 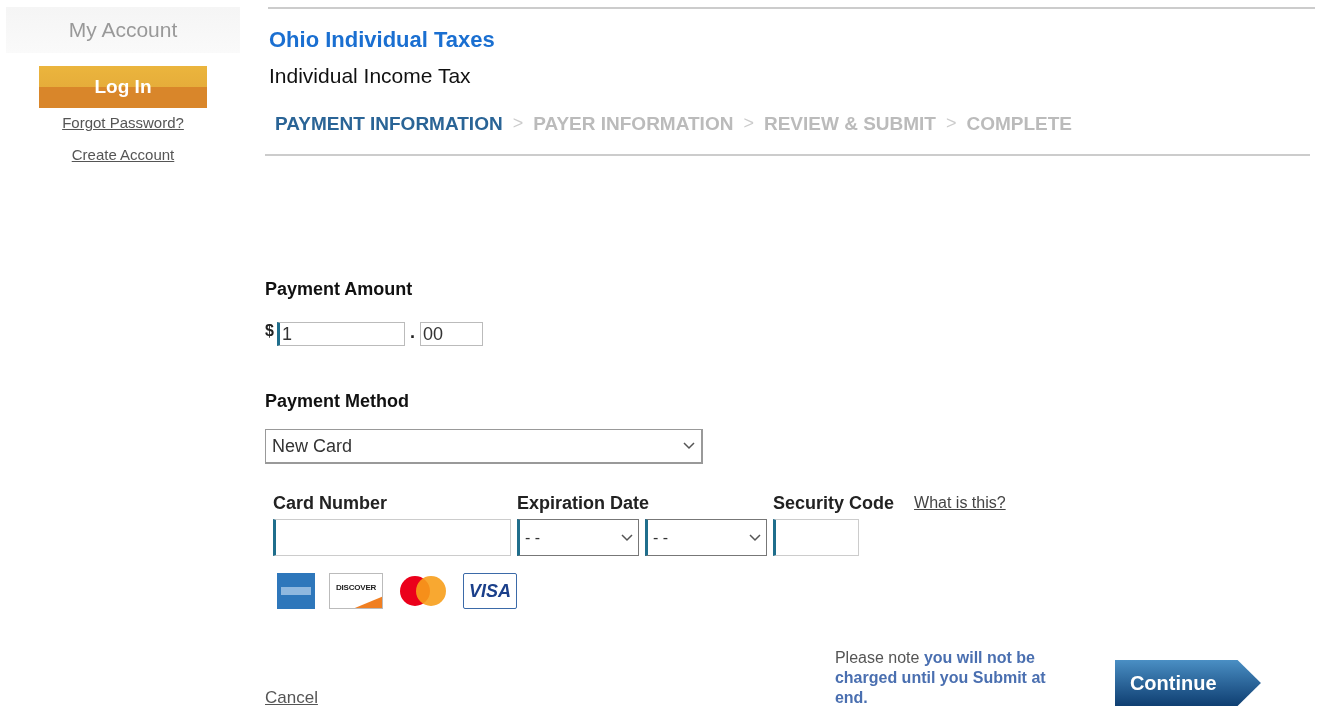 What do you see at coordinates (382, 40) in the screenshot?
I see `page-title: Ohio Individual Taxes` at bounding box center [382, 40].